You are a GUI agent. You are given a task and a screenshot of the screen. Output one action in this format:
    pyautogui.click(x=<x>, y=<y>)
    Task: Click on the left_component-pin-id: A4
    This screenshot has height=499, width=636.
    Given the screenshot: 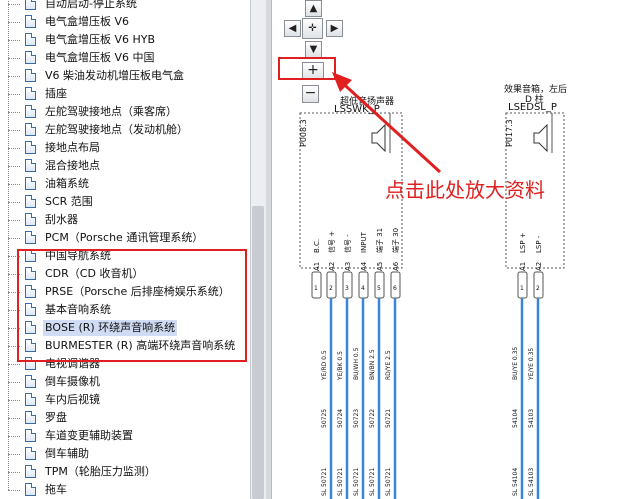 What is the action you would take?
    pyautogui.click(x=364, y=266)
    